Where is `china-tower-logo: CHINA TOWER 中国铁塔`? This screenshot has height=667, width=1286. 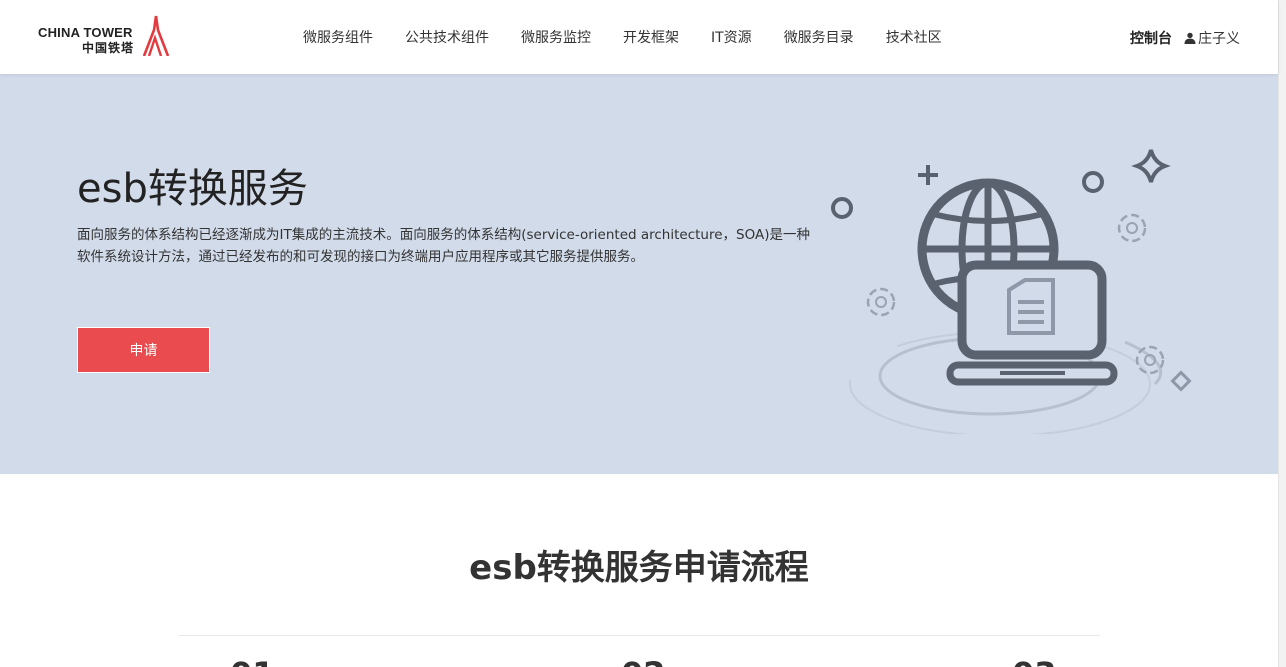
china-tower-logo: CHINA TOWER 中国铁塔 is located at coordinates (105, 35).